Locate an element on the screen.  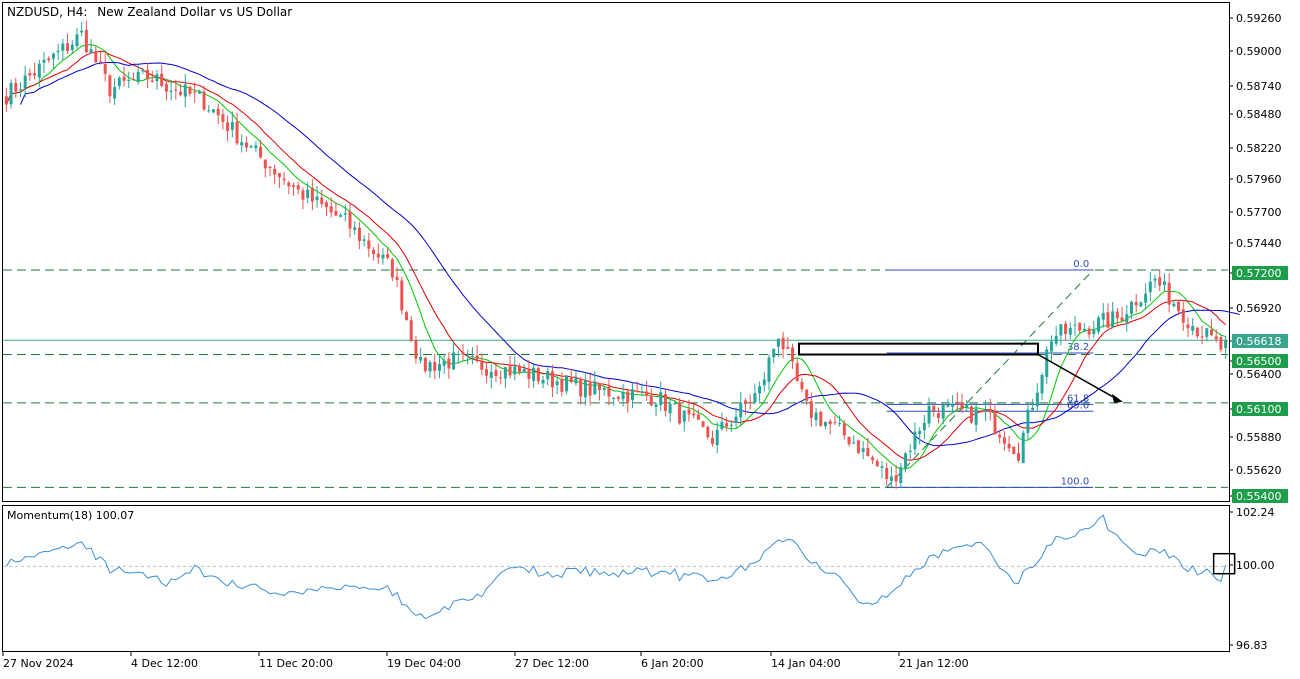
symbol-label: NZDUSD, H4: is located at coordinates (47, 12).